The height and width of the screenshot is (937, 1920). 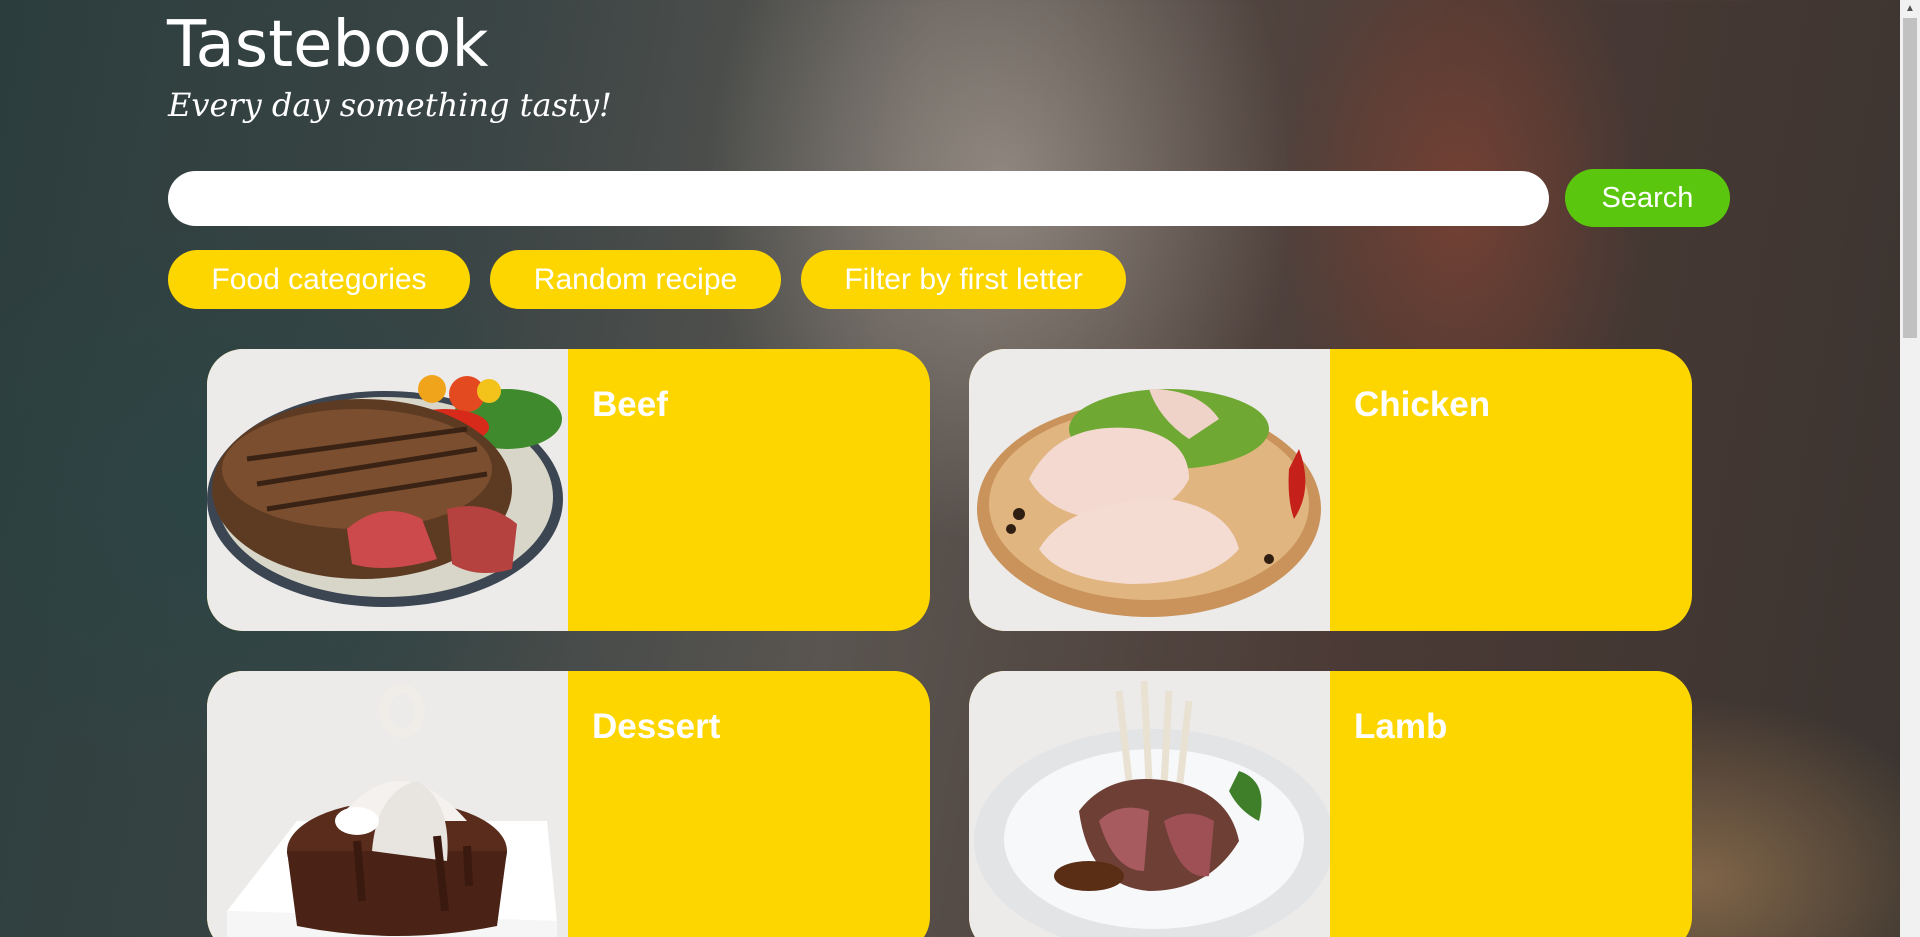 What do you see at coordinates (656, 726) in the screenshot?
I see `category-label: Dessert` at bounding box center [656, 726].